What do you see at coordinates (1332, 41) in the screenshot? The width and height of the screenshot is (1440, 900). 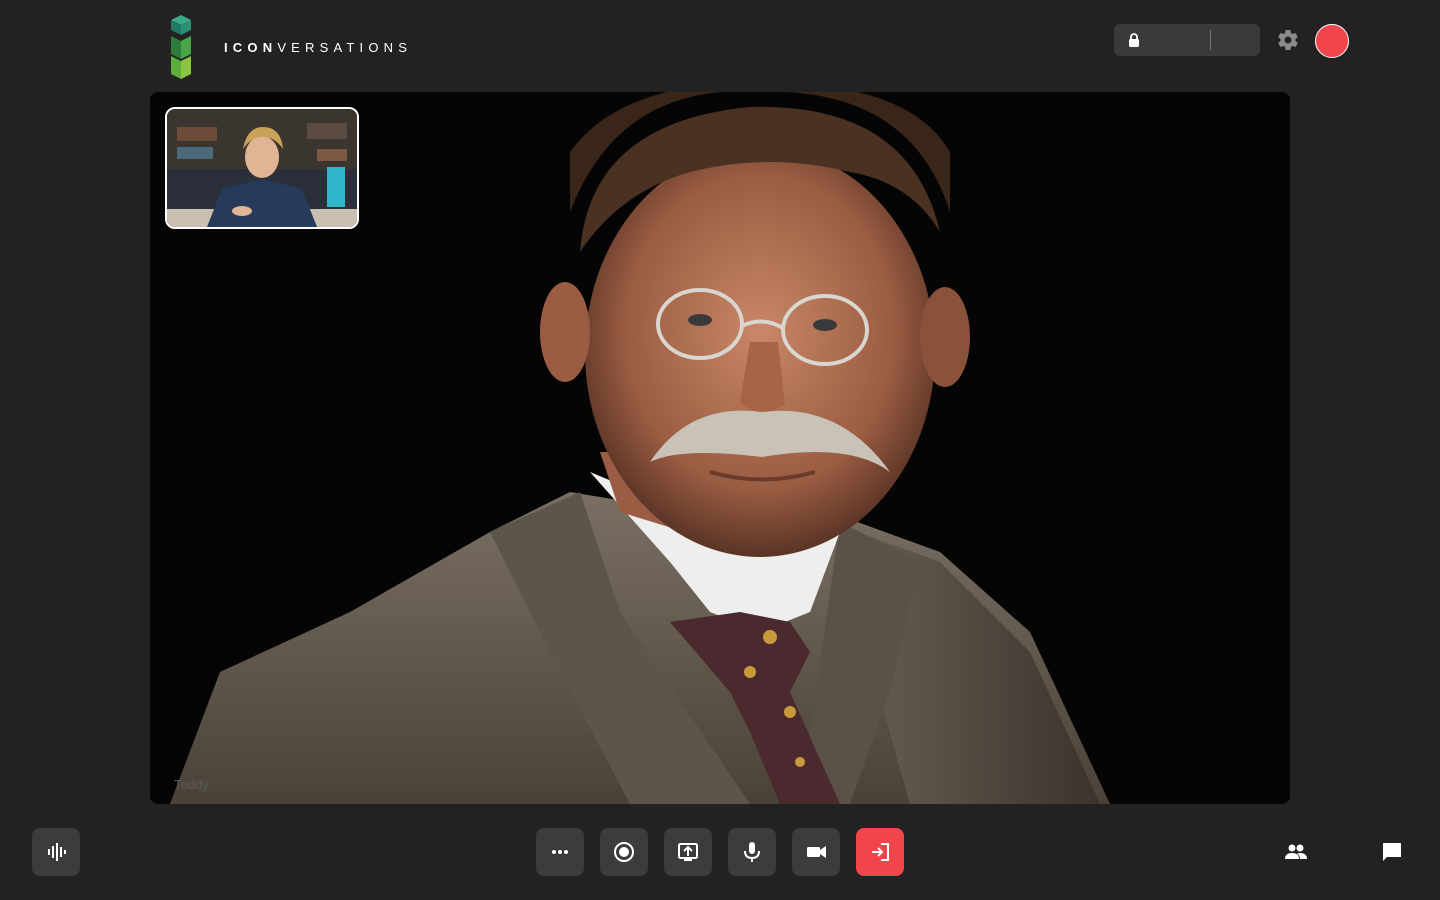 I see `recording-status-indicator` at bounding box center [1332, 41].